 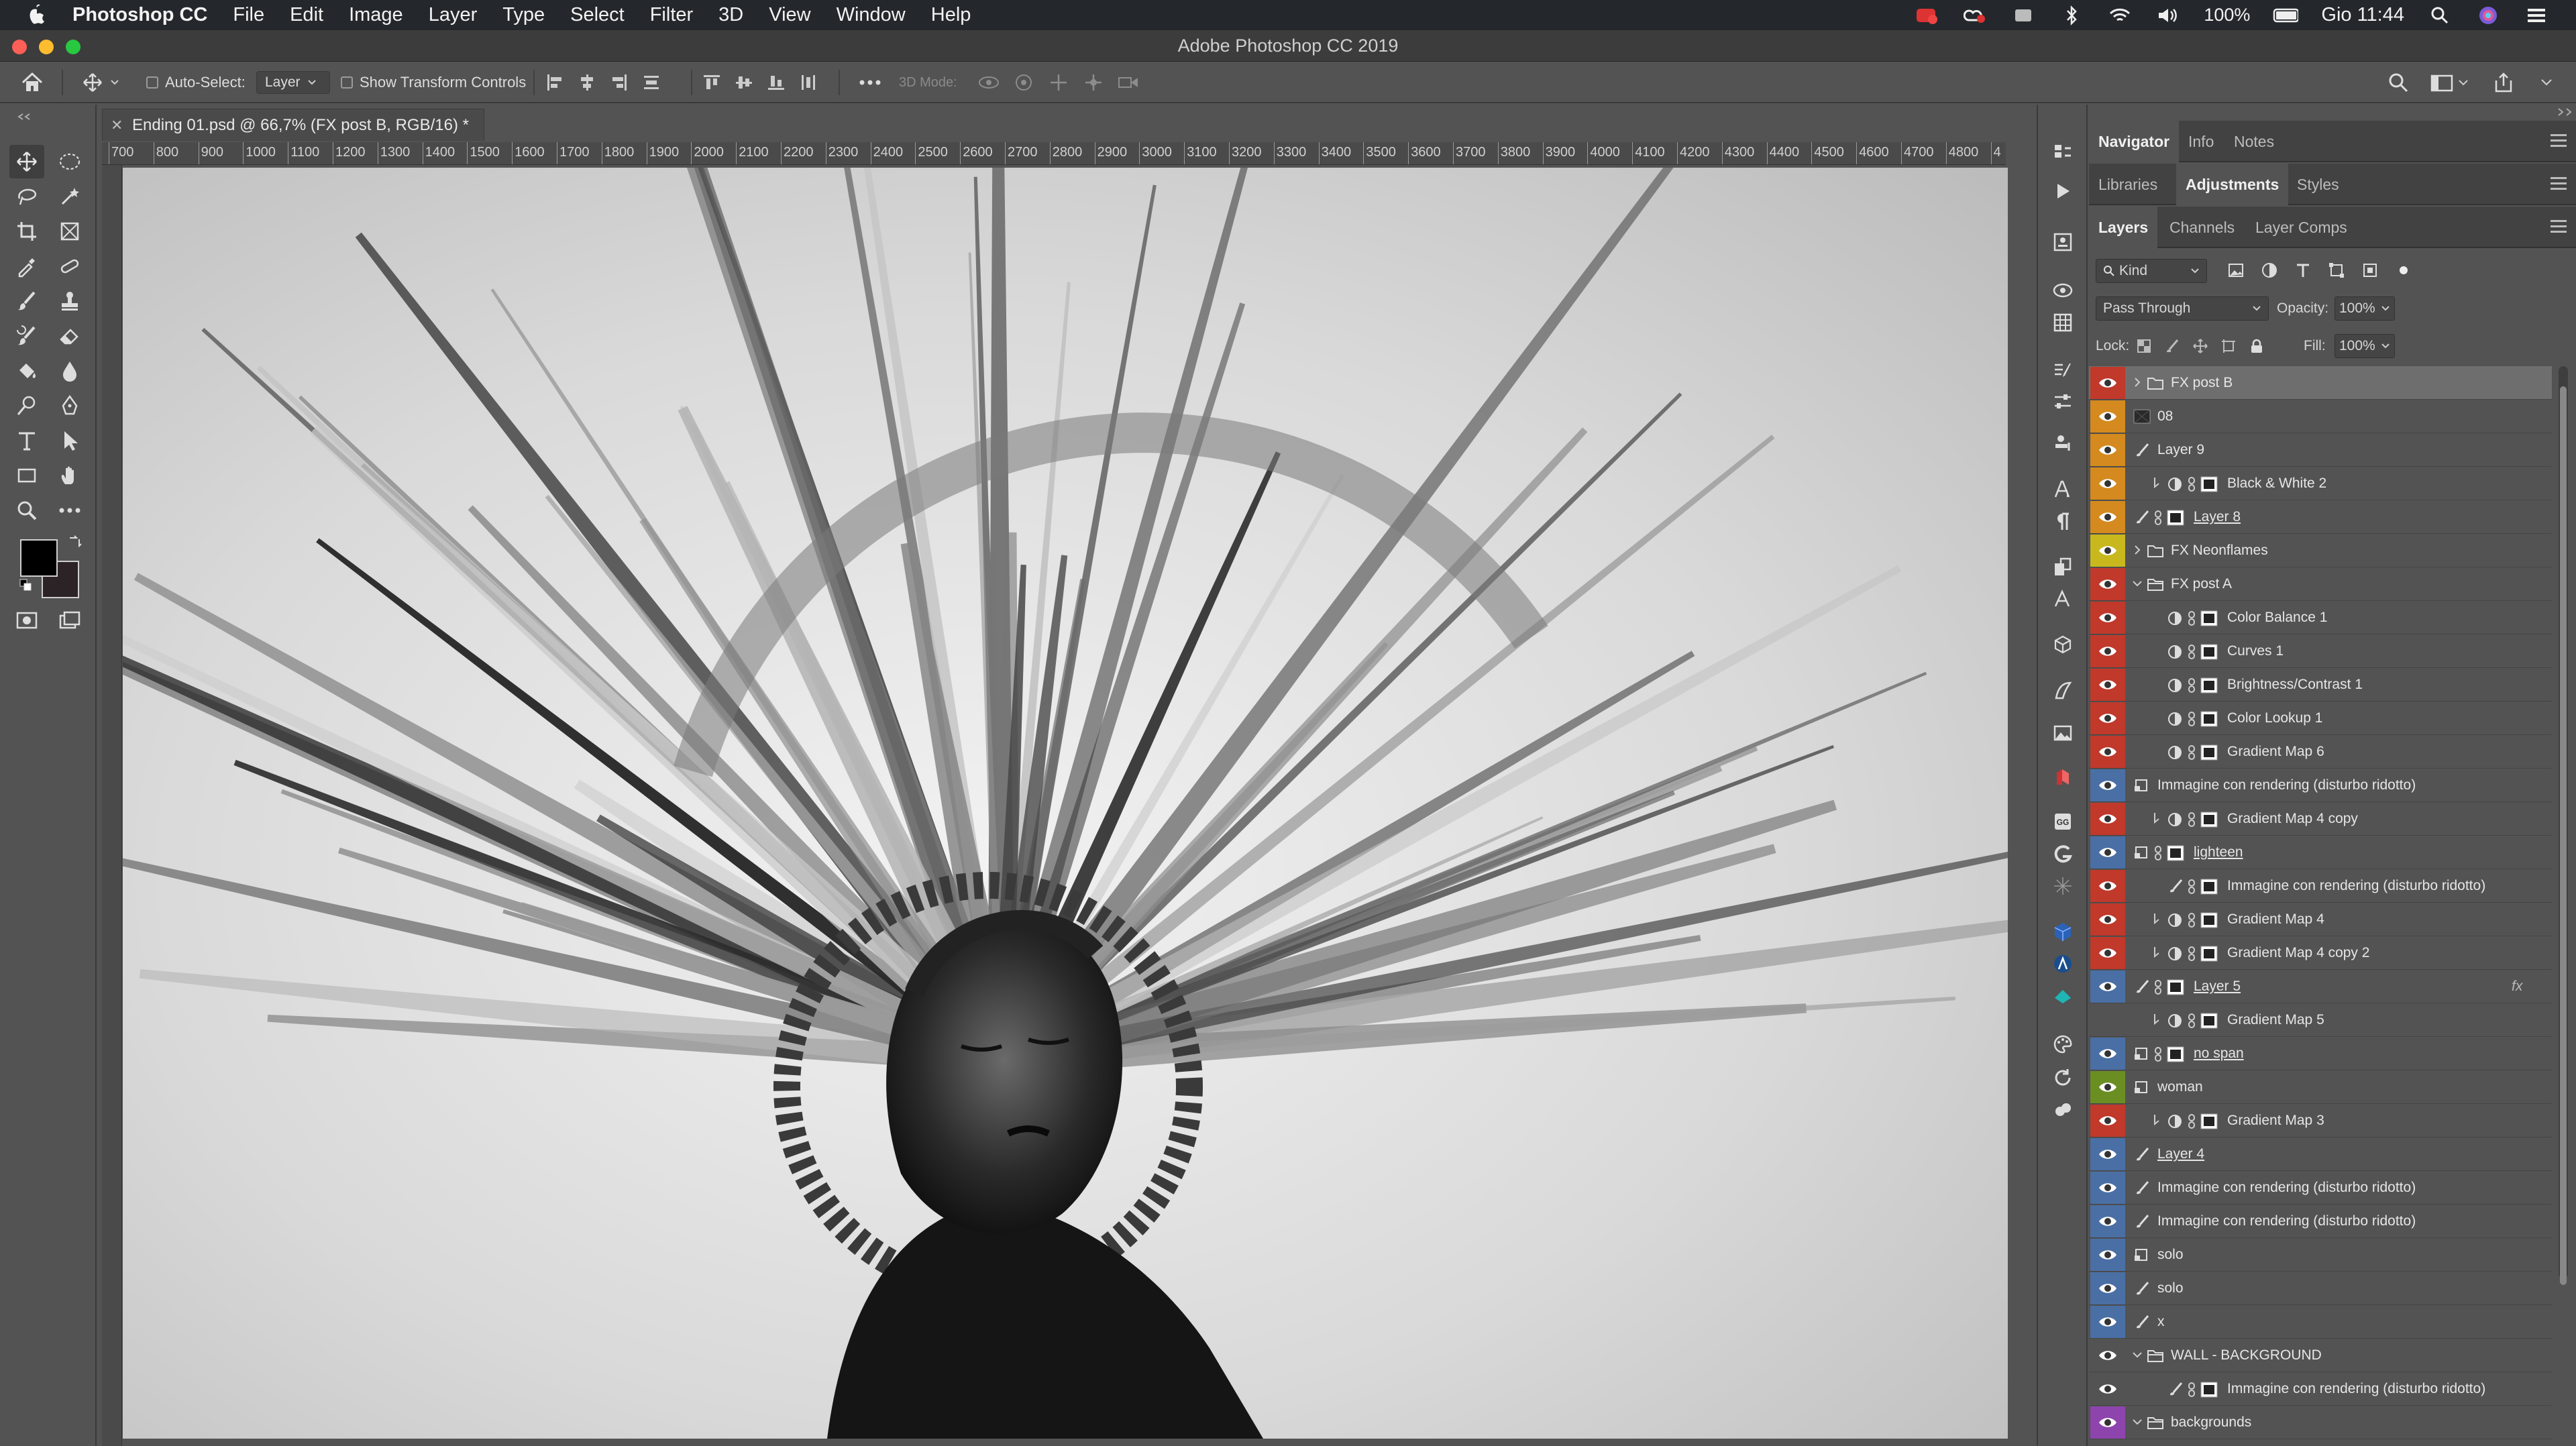 I want to click on layer-effects-indicator: fx, so click(x=2517, y=986).